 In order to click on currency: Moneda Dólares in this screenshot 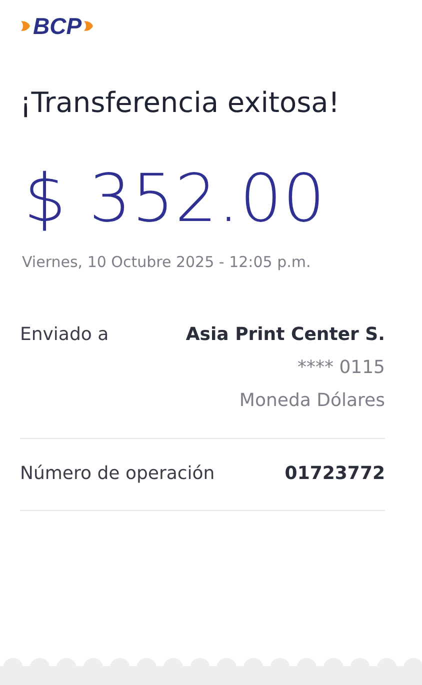, I will do `click(312, 401)`.